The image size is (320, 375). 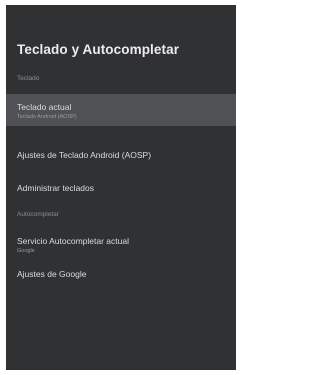 I want to click on menu-item-label: Teclado actual, so click(x=44, y=107).